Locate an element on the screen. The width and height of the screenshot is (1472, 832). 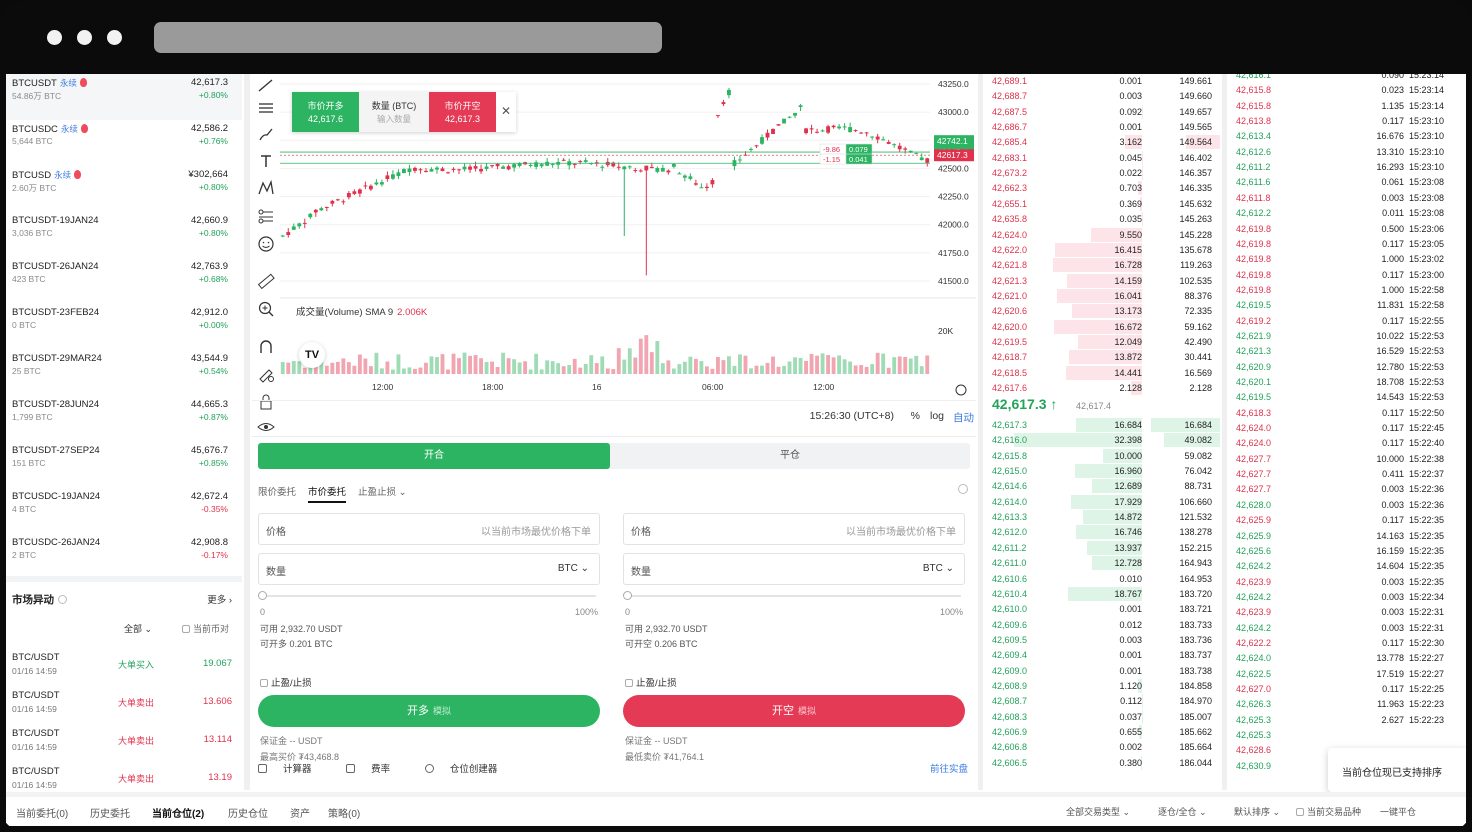
symbol-row: BTCUSDT-23FEB24 0 BTC 42,912.0 +0.00% is located at coordinates (124, 327).